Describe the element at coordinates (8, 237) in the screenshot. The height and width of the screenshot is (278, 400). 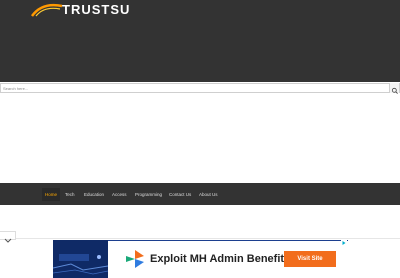
I see `collapse-toggle` at that location.